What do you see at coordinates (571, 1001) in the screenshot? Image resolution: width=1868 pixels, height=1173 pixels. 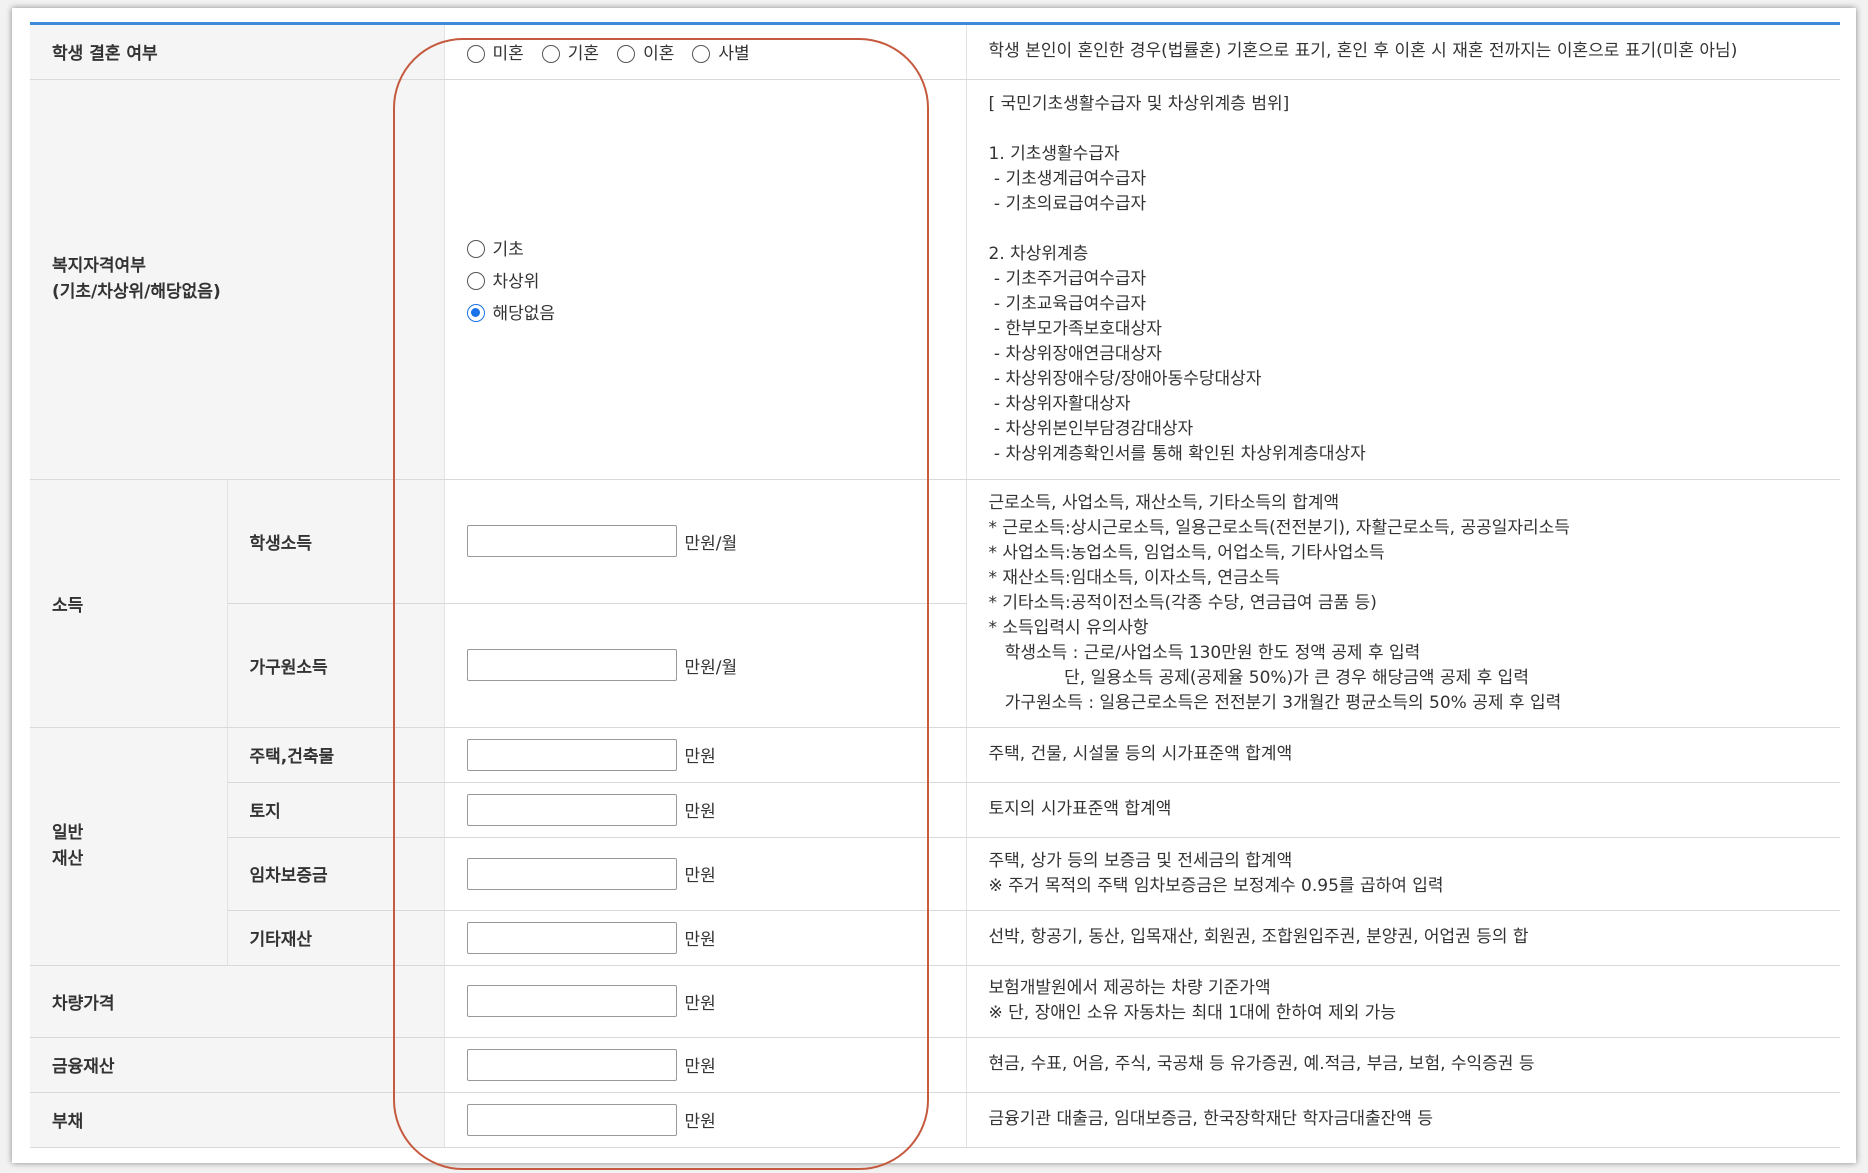 I see `vehicle-input` at bounding box center [571, 1001].